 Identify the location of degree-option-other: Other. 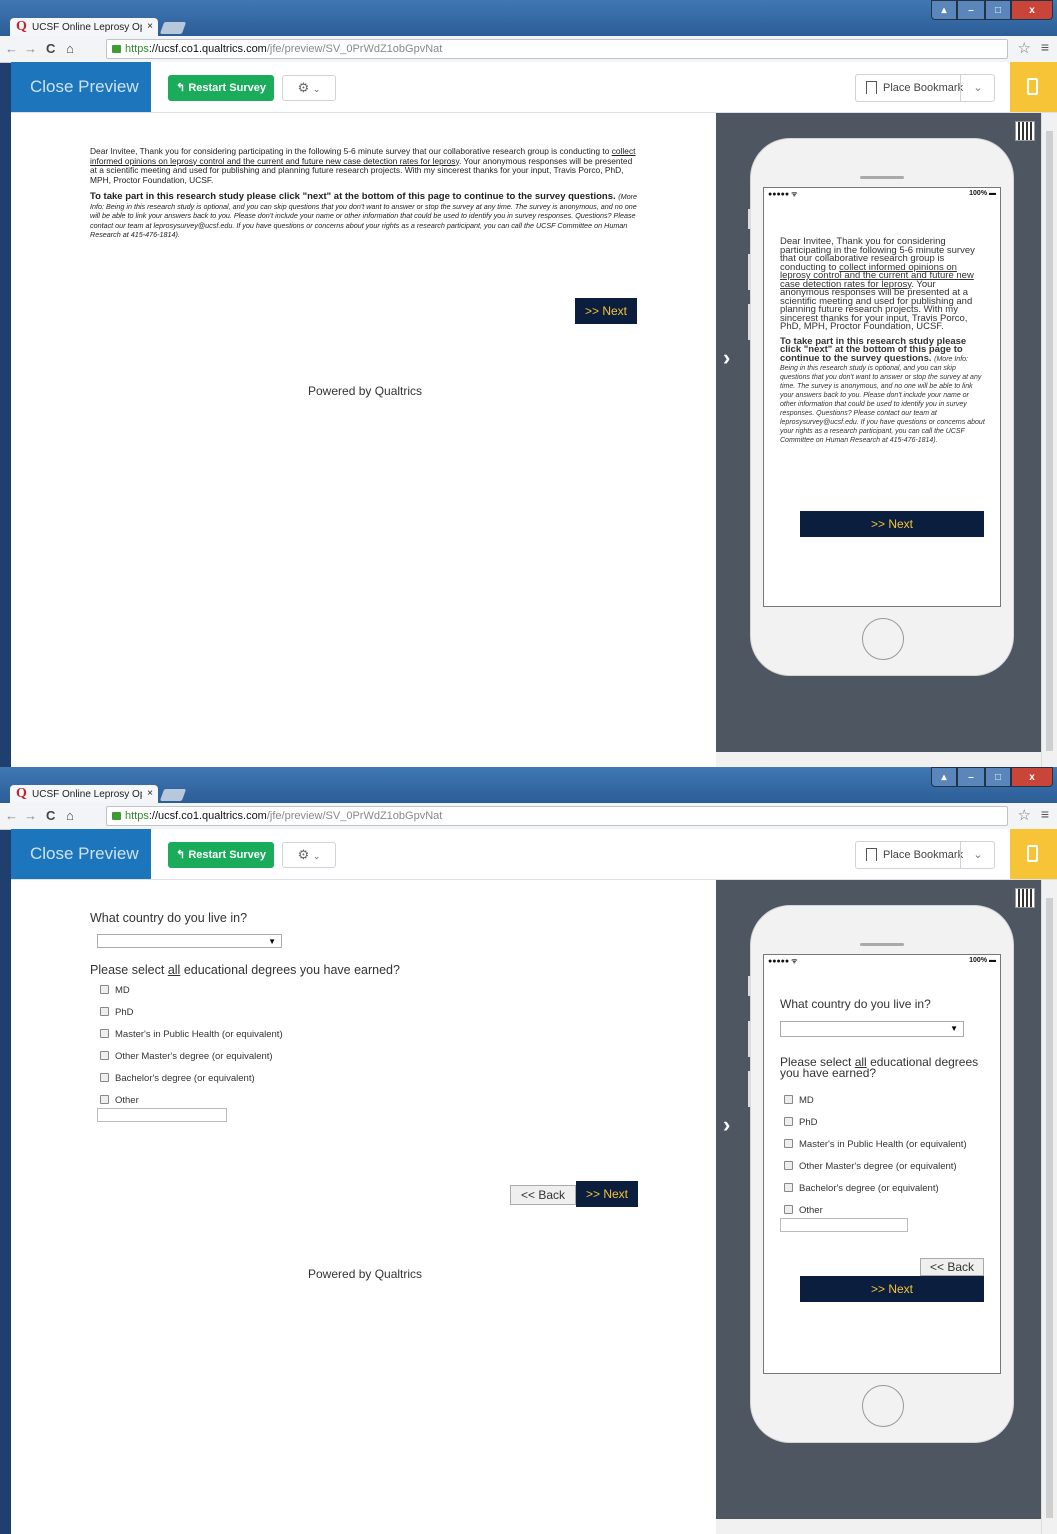
(119, 1100).